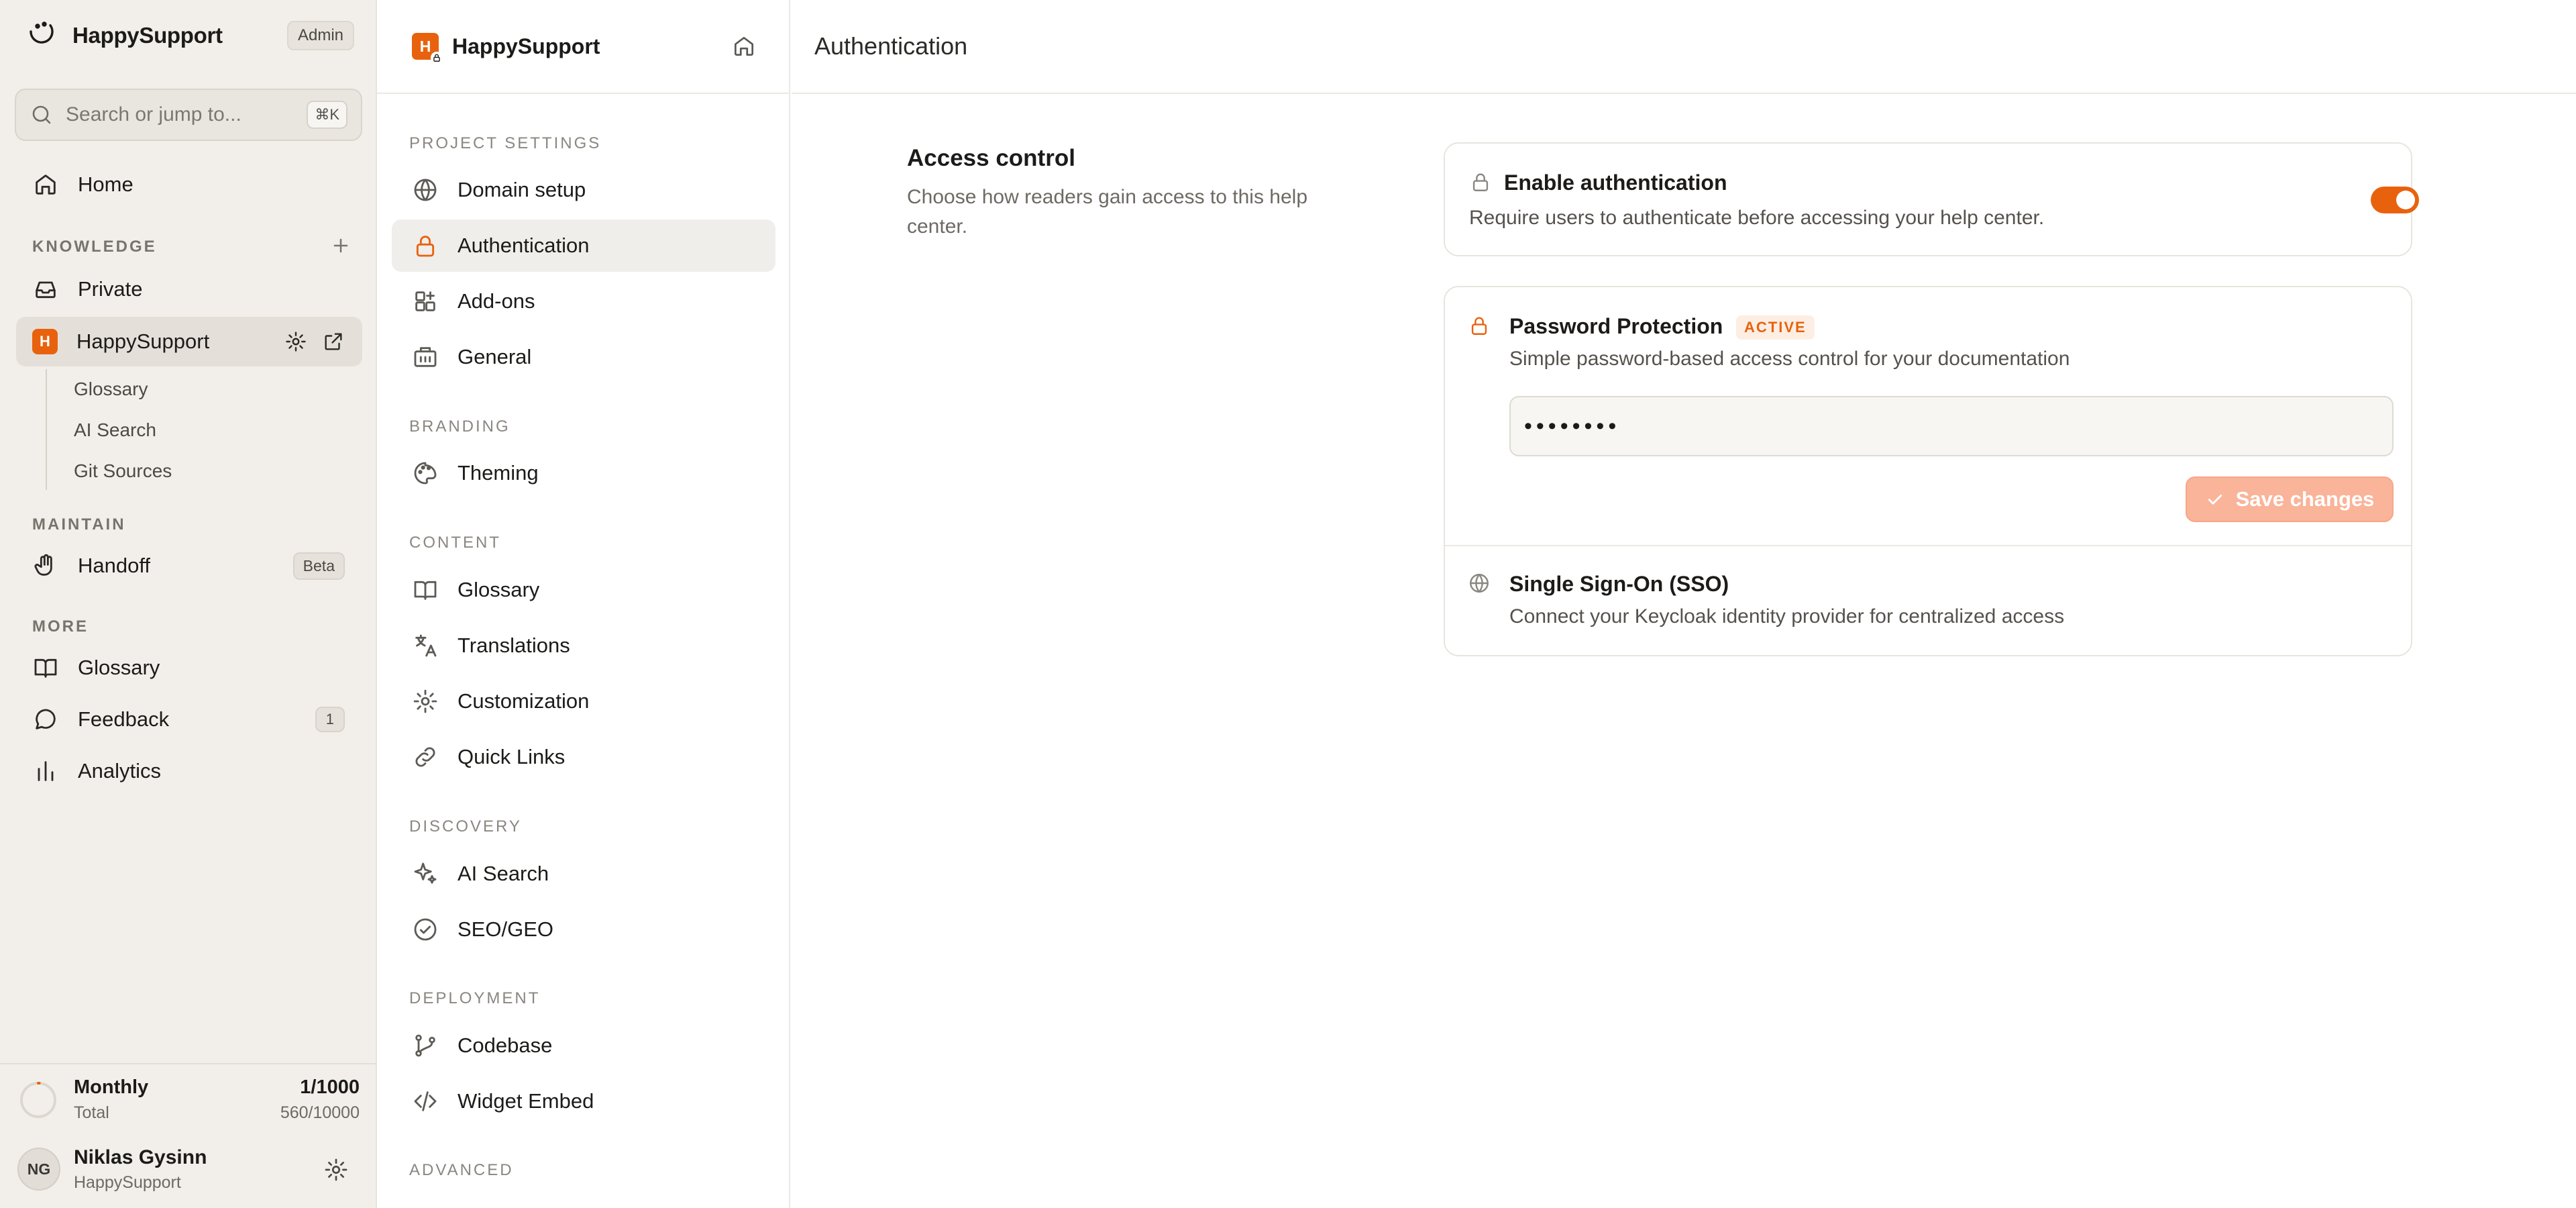 Image resolution: width=2576 pixels, height=1208 pixels. What do you see at coordinates (1951, 426) in the screenshot?
I see `password-field` at bounding box center [1951, 426].